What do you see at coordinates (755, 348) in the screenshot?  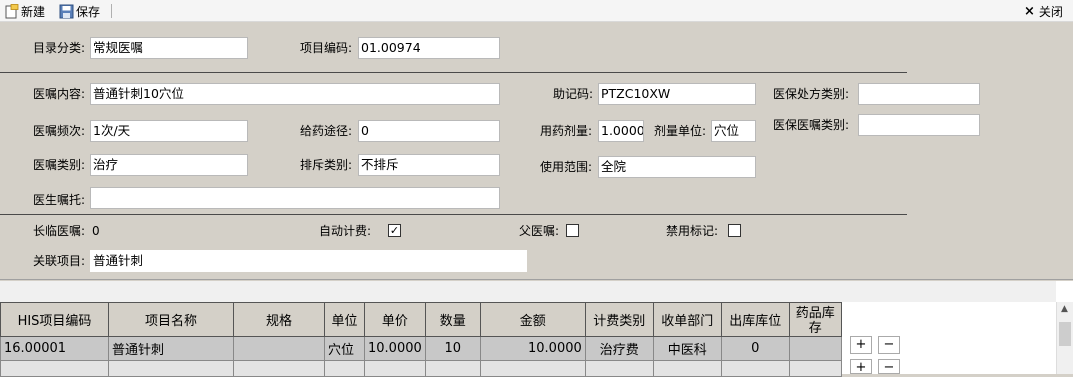 I see `cell-stock-location: 0` at bounding box center [755, 348].